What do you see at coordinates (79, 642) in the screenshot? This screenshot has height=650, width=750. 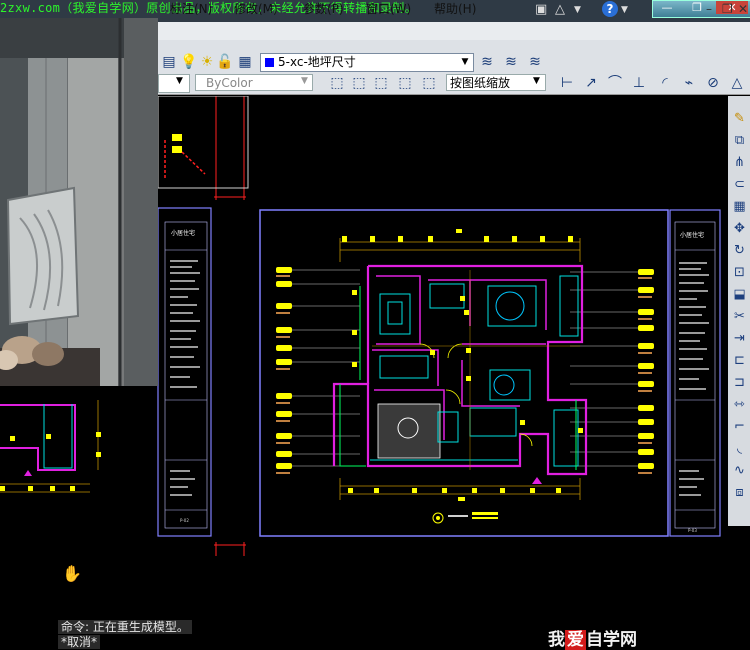 I see `command-prompt-line: *取消*` at bounding box center [79, 642].